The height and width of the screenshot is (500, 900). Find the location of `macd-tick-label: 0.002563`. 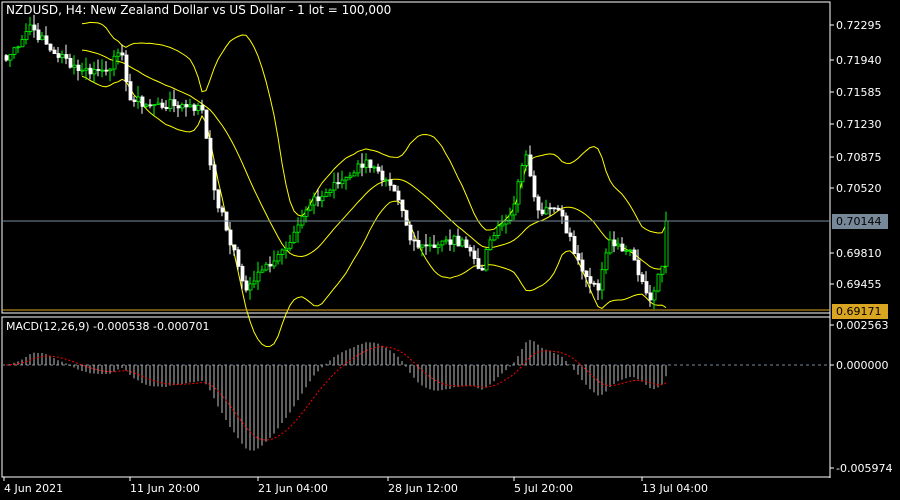

macd-tick-label: 0.002563 is located at coordinates (862, 325).